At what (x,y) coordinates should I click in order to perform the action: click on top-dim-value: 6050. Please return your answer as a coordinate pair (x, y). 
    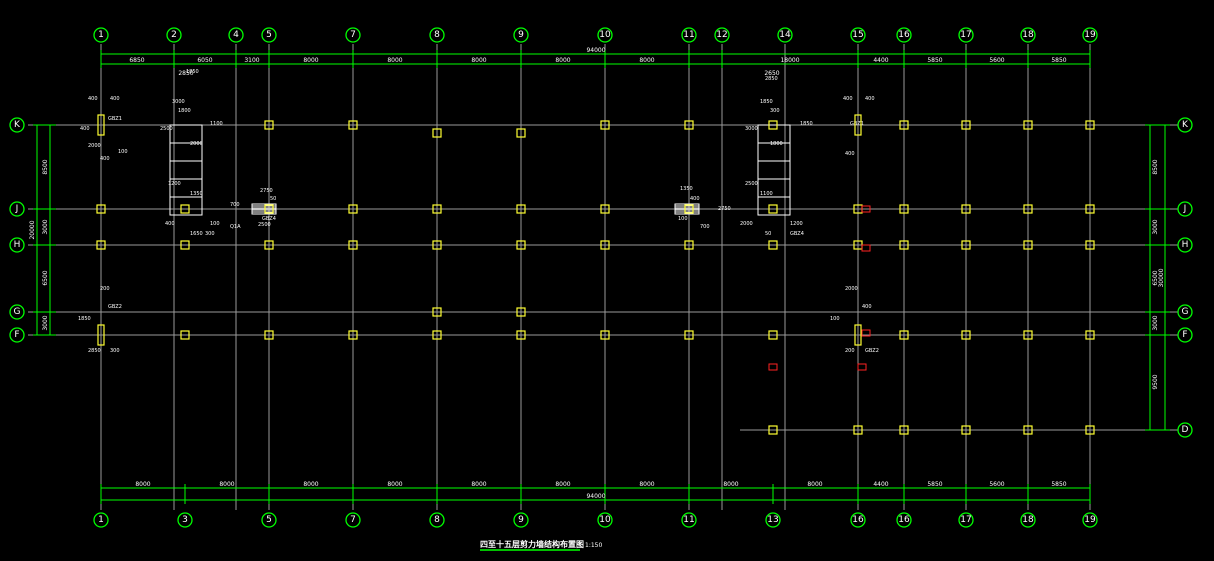
    Looking at the image, I should click on (204, 60).